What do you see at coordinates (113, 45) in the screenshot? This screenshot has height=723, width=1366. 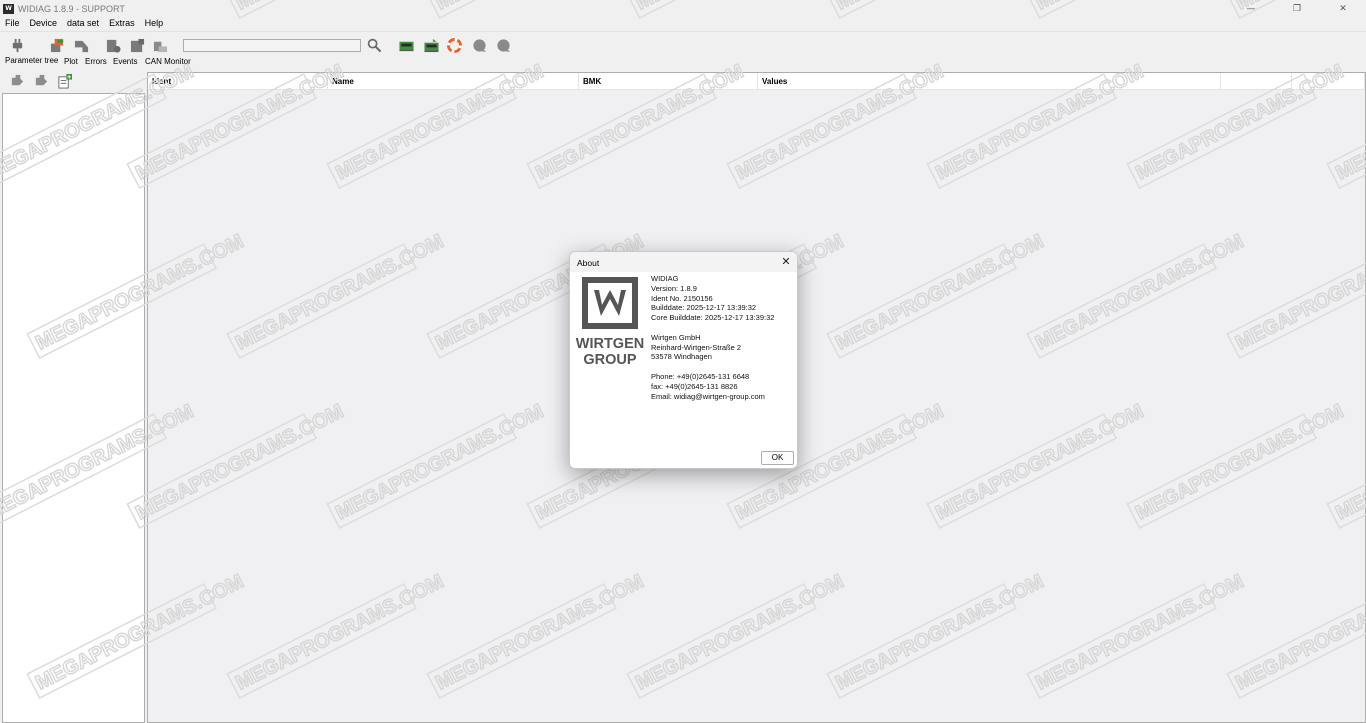 I see `events-icon` at bounding box center [113, 45].